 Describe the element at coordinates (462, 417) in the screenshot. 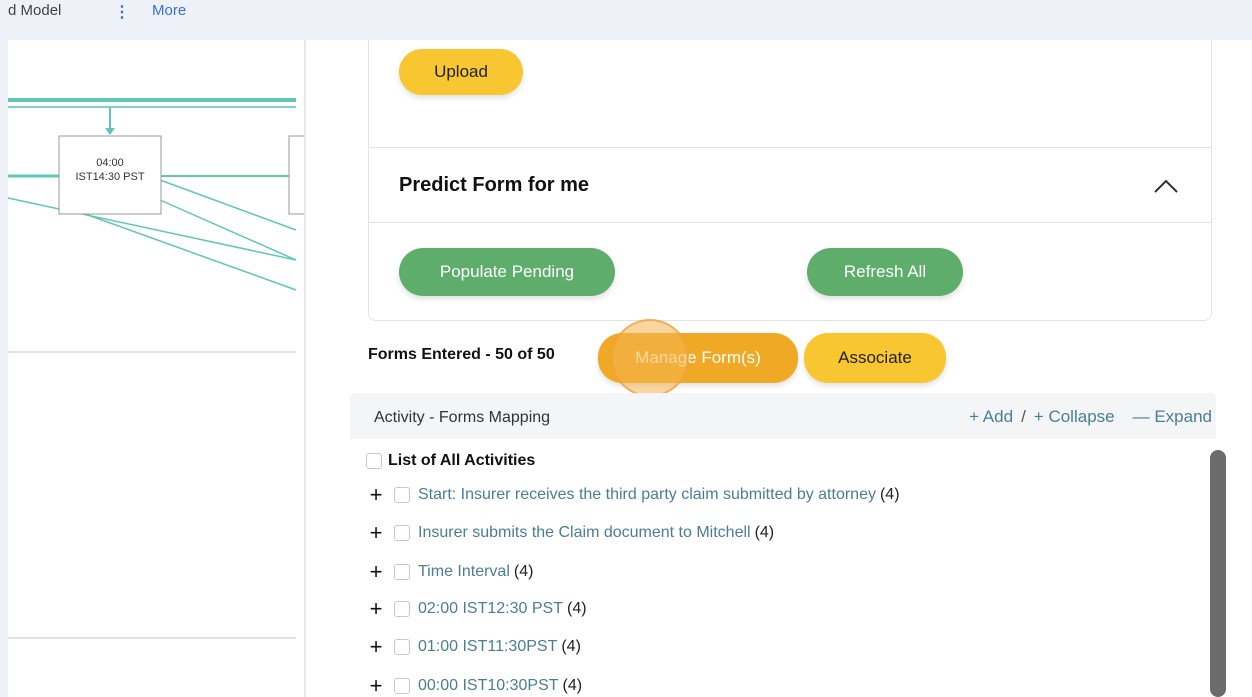

I see `activity-mapping-title: Activity - Forms Mapping` at that location.